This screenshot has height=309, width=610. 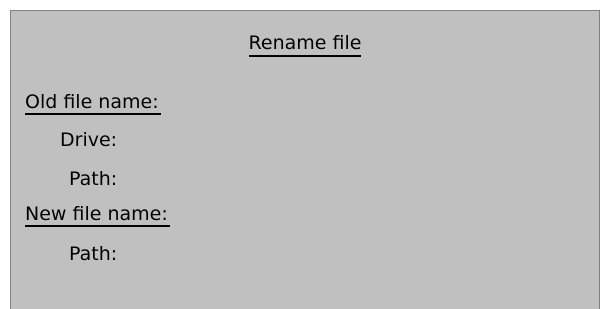 I want to click on dialog-title-text: Rename file, so click(x=305, y=44).